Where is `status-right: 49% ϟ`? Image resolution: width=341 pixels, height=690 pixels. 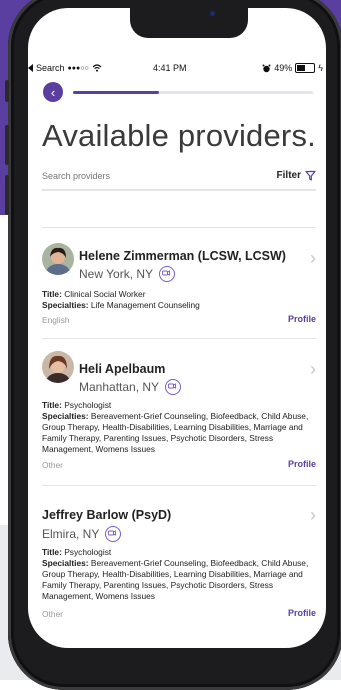
status-right: 49% ϟ is located at coordinates (292, 68).